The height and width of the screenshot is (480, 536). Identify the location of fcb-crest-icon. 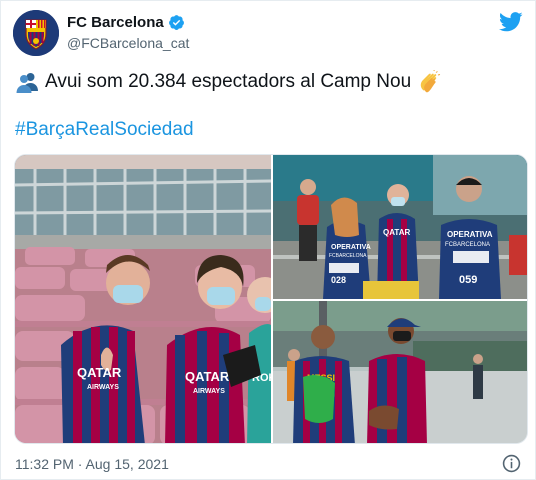
(36, 33).